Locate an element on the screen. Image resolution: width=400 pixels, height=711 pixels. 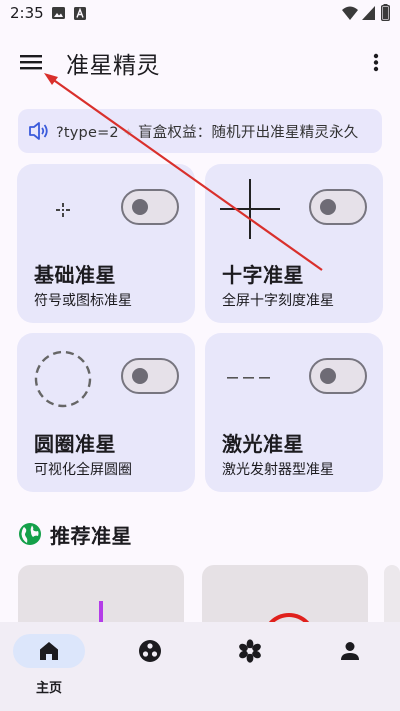
notice-text: ?type=2 ✦ 盲盒权益：随机开出准星精灵永久 is located at coordinates (207, 131).